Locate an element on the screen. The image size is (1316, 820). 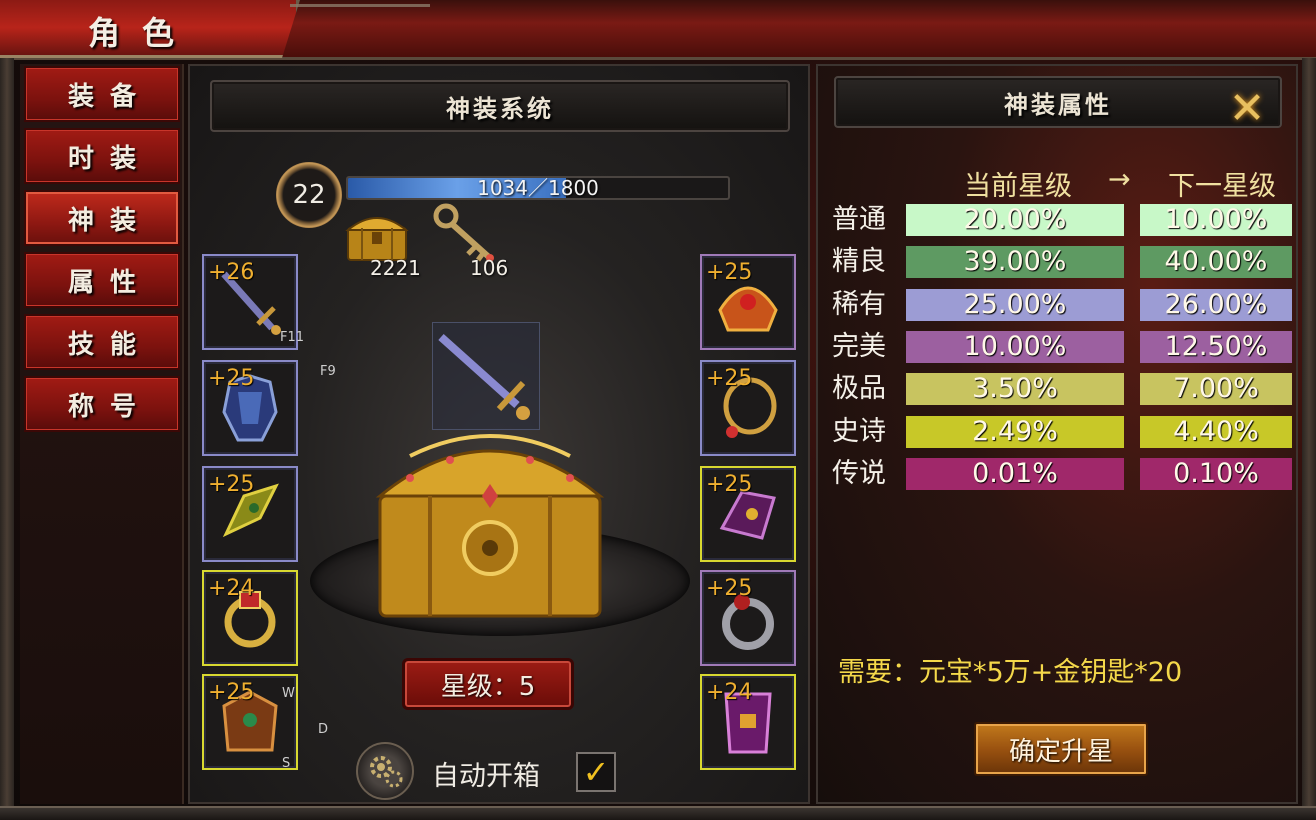
star-level-plate: 星级：5 is located at coordinates (488, 684).